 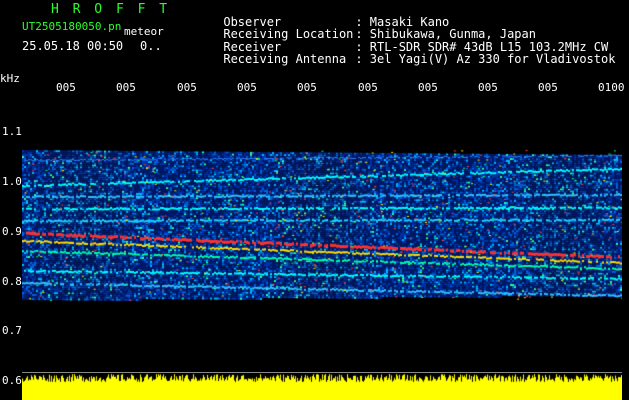 I want to click on observer-row: Observer : Masaki Kano, so click(x=397, y=16).